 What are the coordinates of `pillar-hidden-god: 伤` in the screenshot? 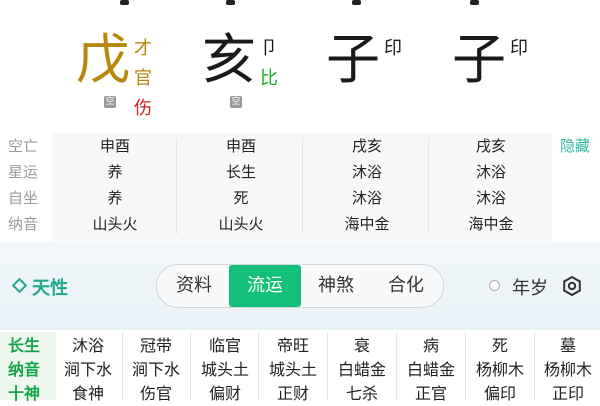 It's located at (143, 108).